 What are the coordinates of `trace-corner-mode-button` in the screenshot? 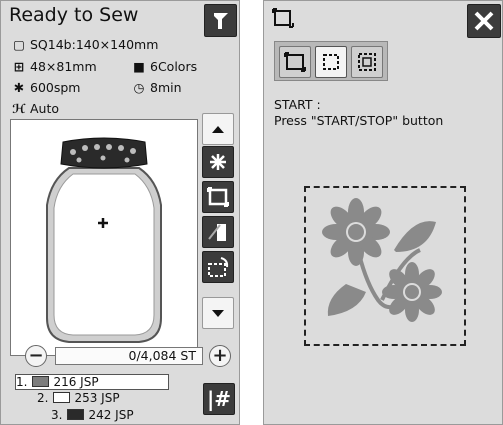 It's located at (331, 62).